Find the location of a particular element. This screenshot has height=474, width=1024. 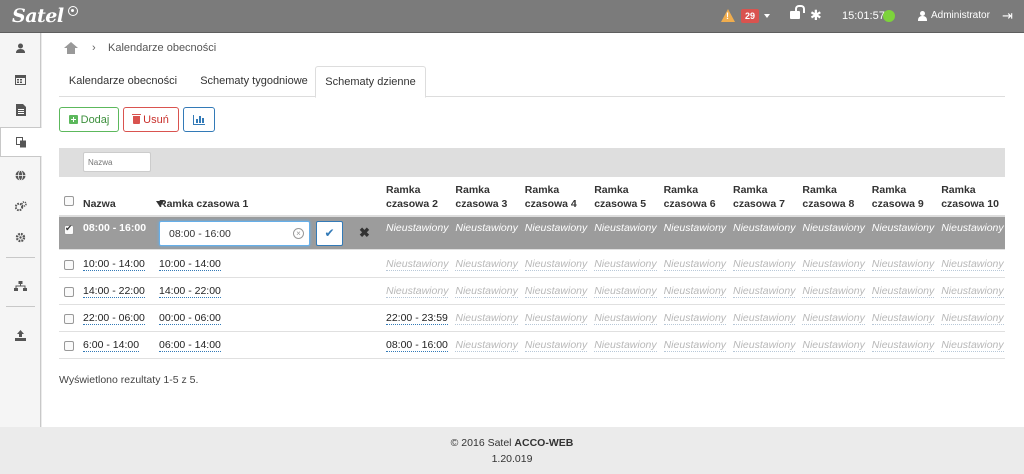

sidebar-item-network is located at coordinates (20, 175).